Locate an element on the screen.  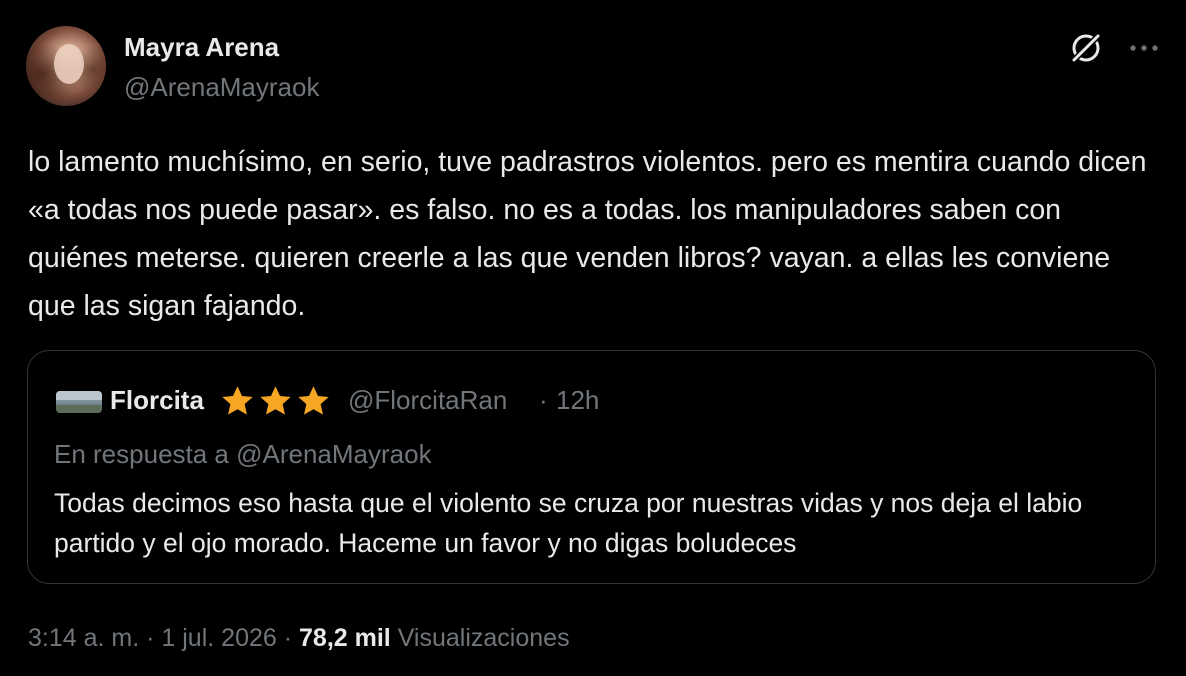
quote-avatar is located at coordinates (79, 402).